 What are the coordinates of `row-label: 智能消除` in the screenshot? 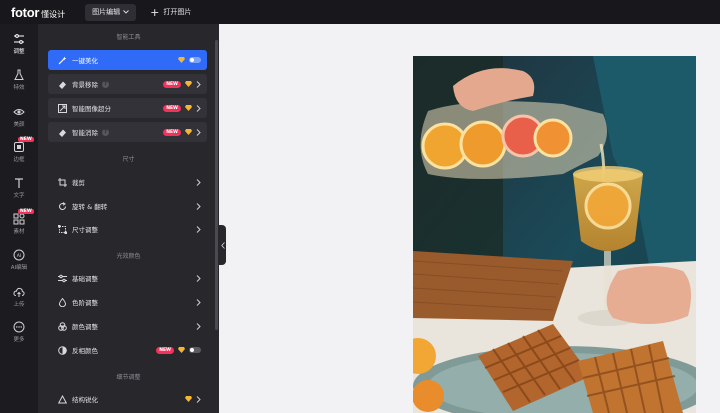 It's located at (85, 133).